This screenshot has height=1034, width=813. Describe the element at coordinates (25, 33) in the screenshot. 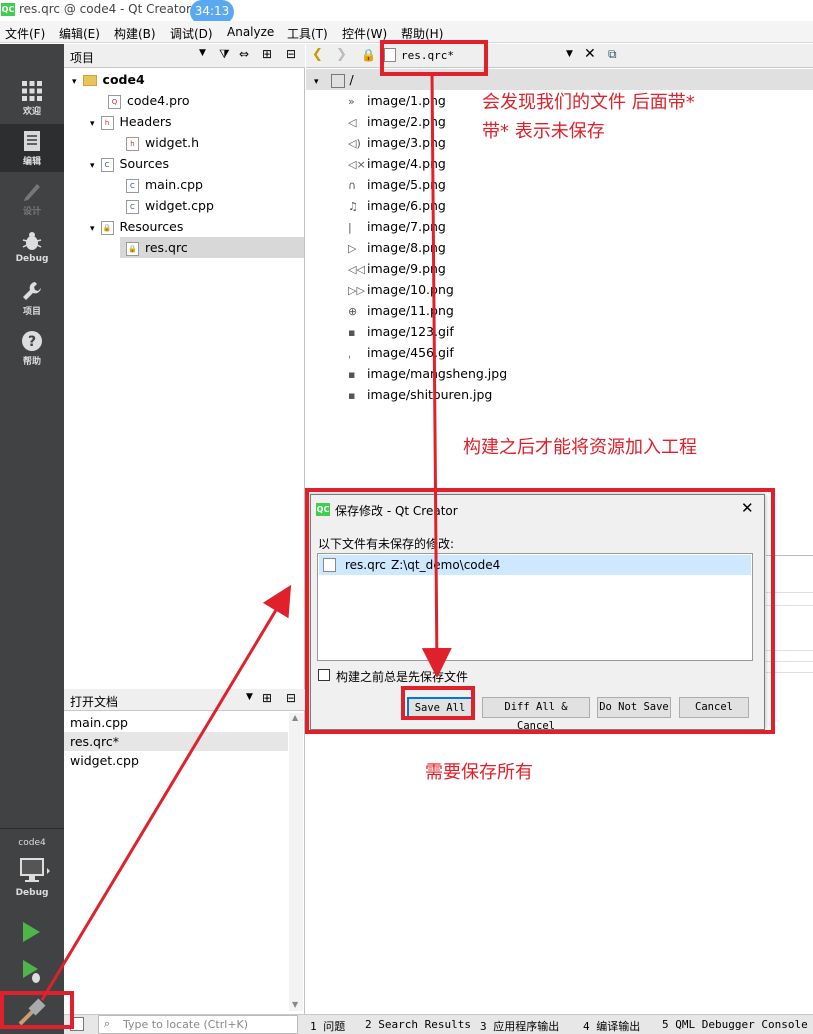

I see `menu-file: 文件(F)` at that location.